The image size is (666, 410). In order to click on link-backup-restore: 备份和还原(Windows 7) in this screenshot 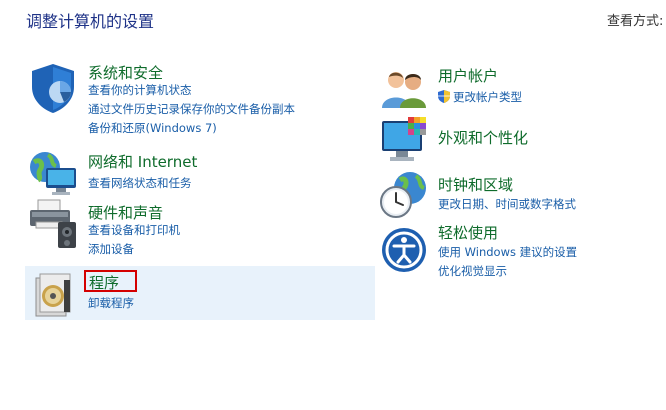, I will do `click(152, 128)`.